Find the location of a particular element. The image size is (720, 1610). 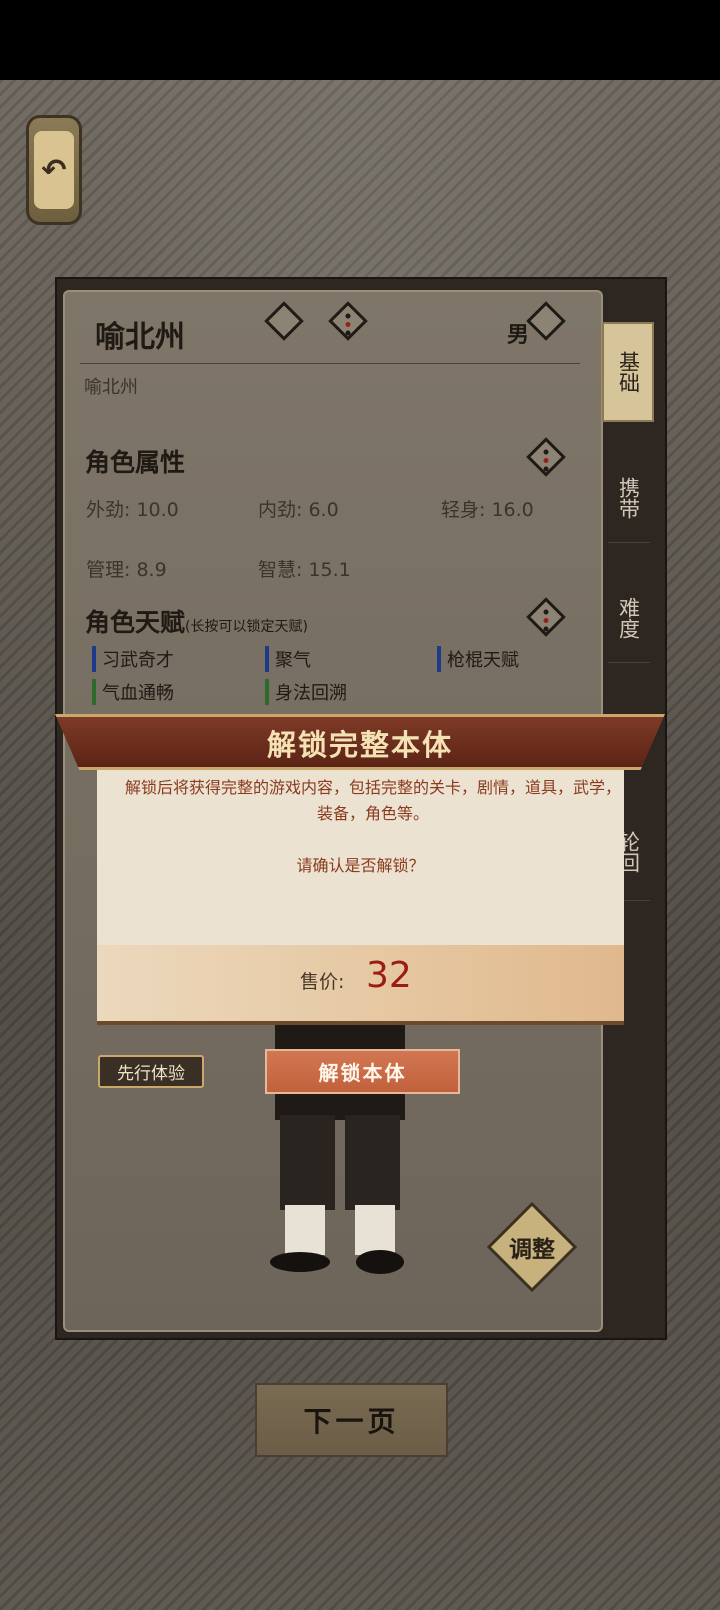

modal-title: 解锁完整本体 is located at coordinates (359, 745).